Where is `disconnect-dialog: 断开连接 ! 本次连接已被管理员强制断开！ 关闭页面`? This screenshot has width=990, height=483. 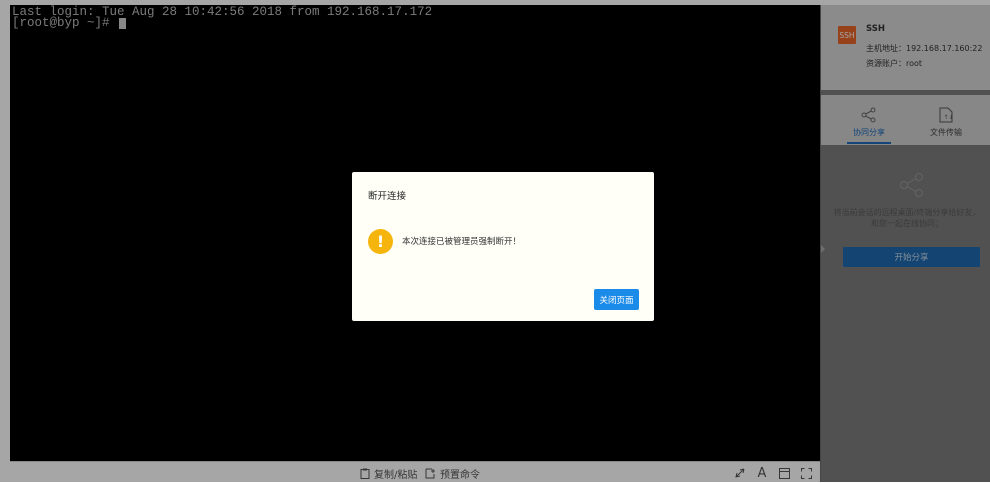
disconnect-dialog: 断开连接 ! 本次连接已被管理员强制断开！ 关闭页面 is located at coordinates (503, 246).